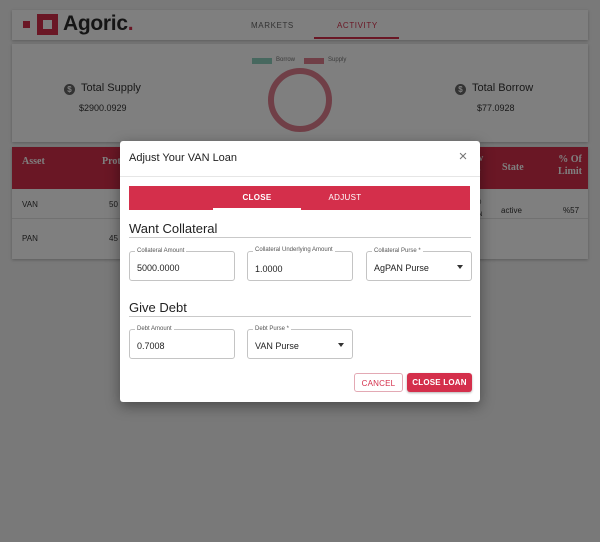 This screenshot has height=542, width=600. Describe the element at coordinates (182, 342) in the screenshot. I see `debt-amount-field: Debt Amount 0.7008` at that location.